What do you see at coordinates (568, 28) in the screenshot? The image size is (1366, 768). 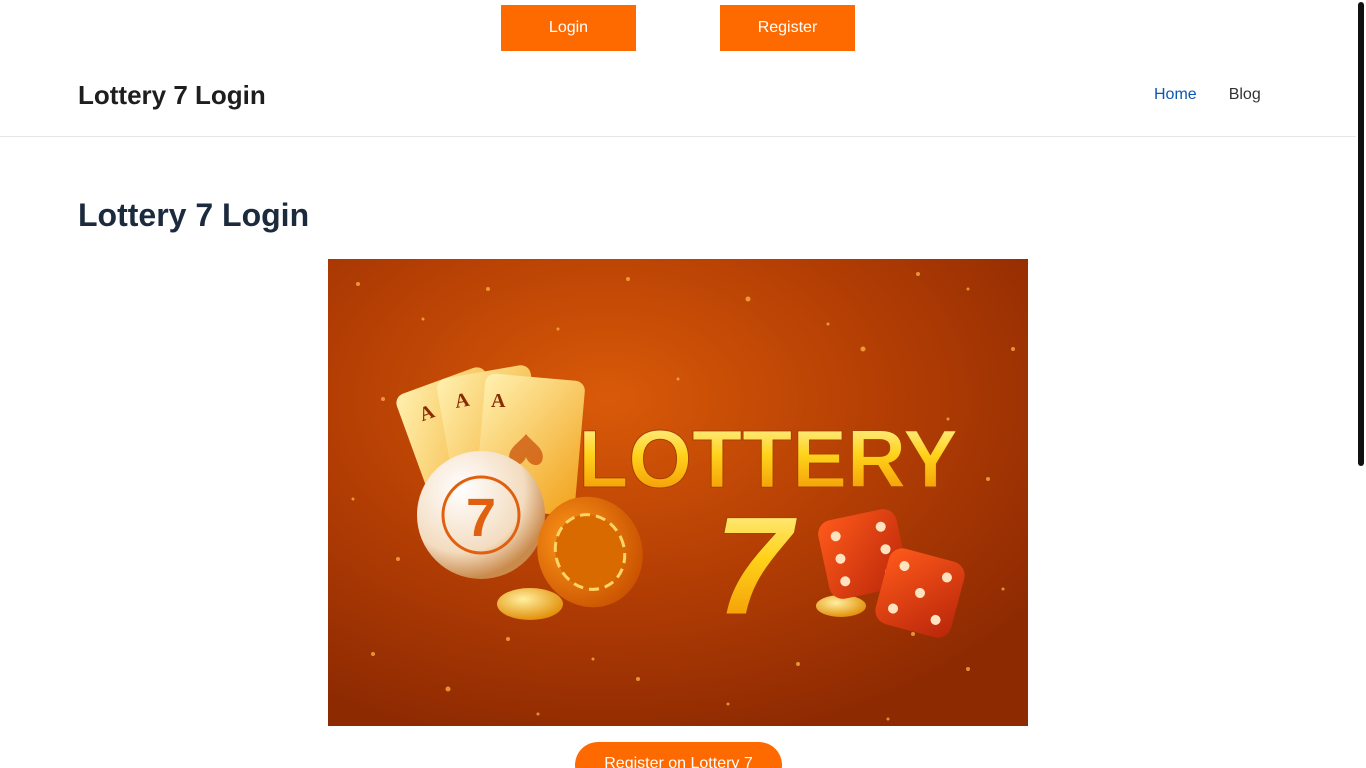 I see `login-button: Login` at bounding box center [568, 28].